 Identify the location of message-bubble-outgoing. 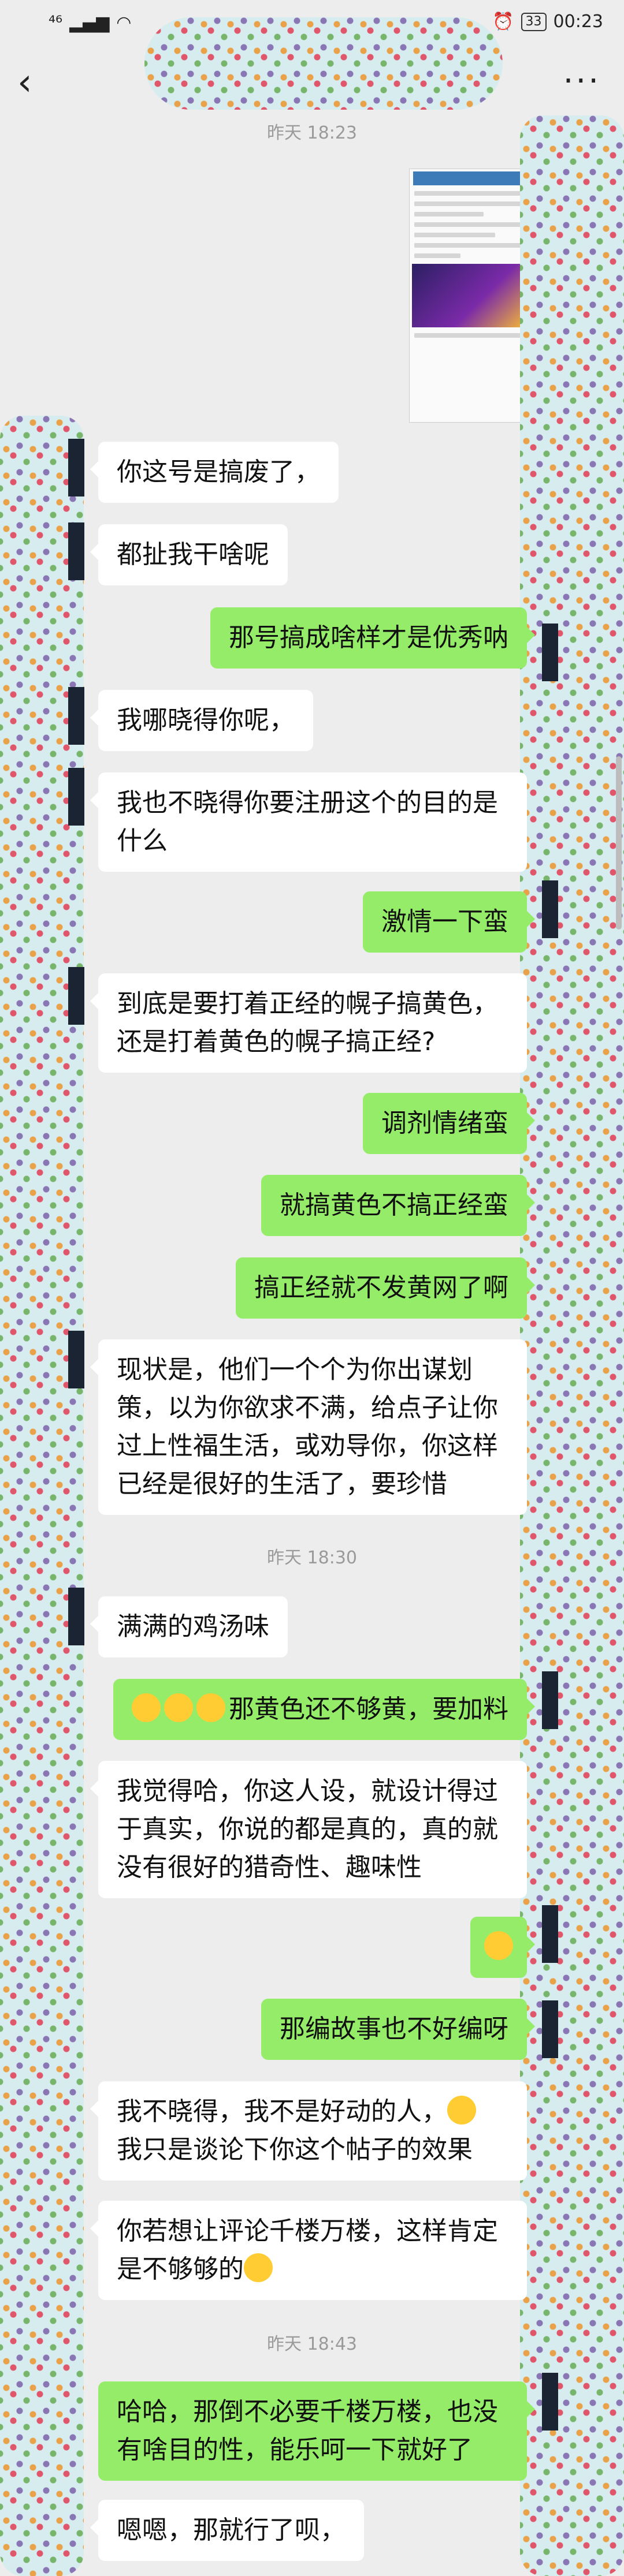
(502, 1947).